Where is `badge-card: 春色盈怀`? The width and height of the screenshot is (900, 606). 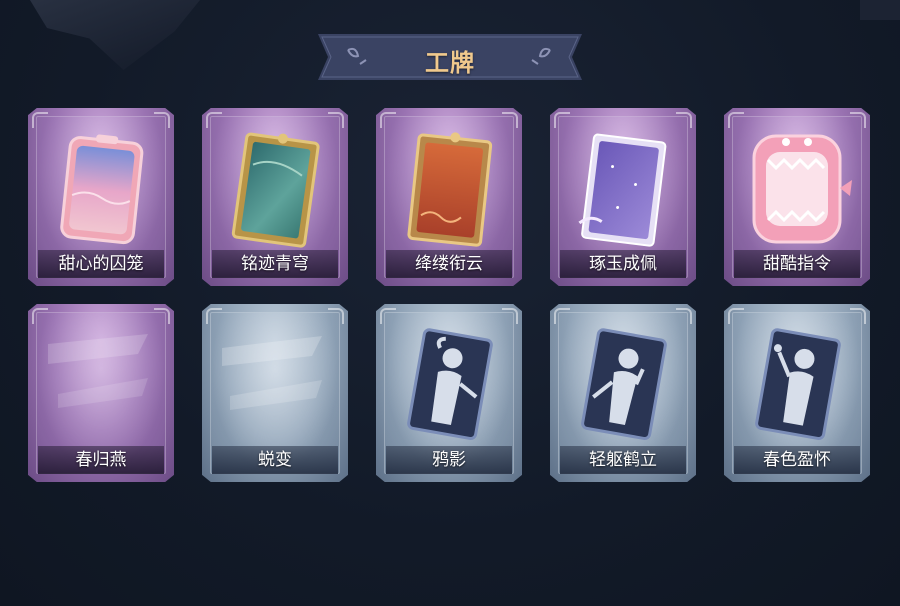
badge-card: 春色盈怀 is located at coordinates (797, 393).